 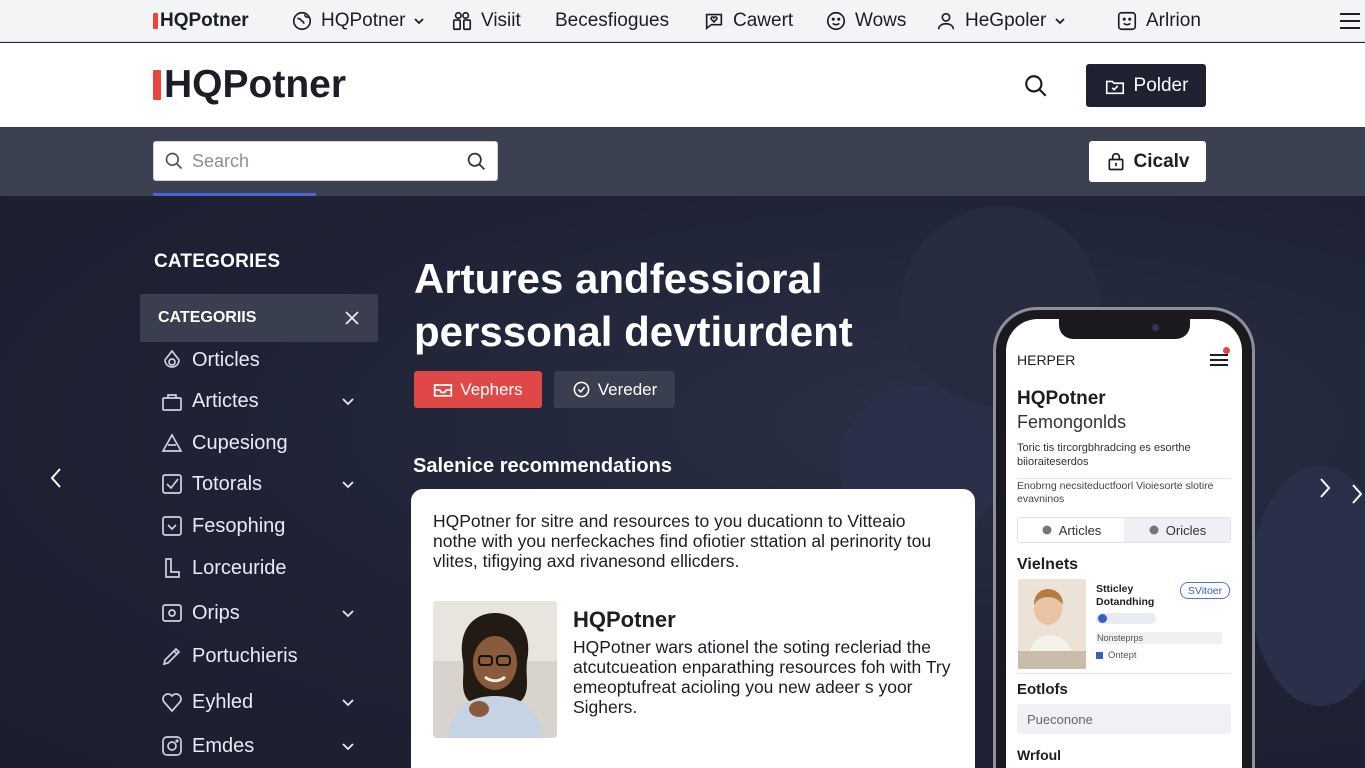 I want to click on category-item-totorals: Totorals, so click(x=263, y=484).